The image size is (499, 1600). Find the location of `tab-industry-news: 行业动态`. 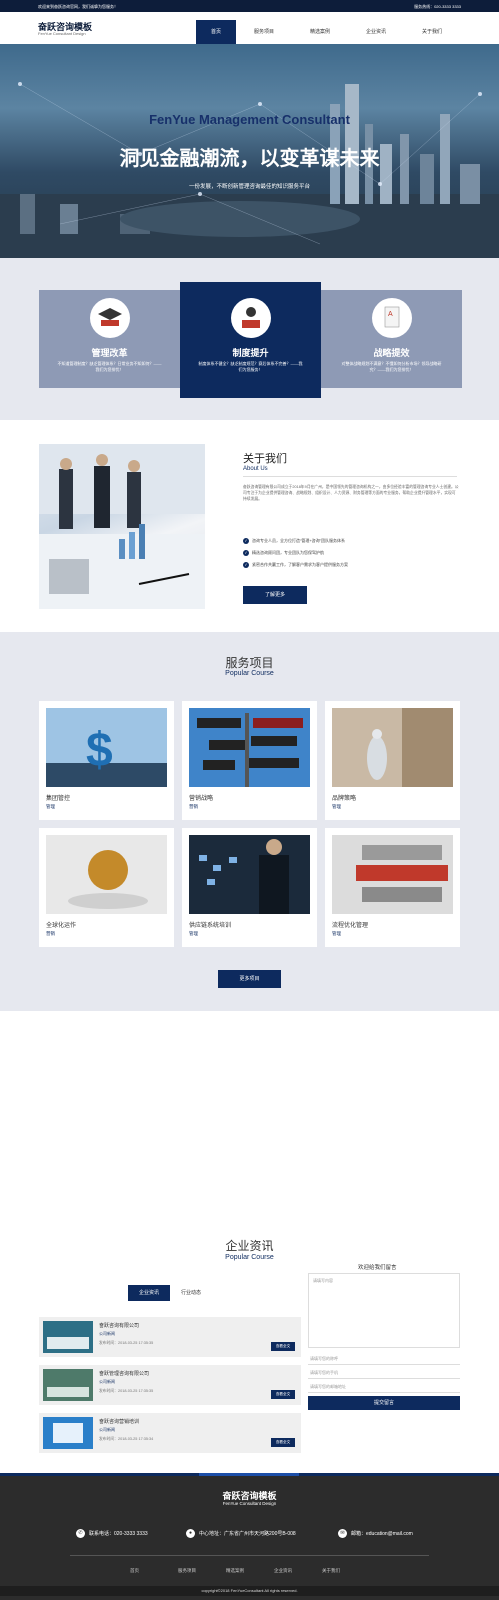

tab-industry-news: 行业动态 is located at coordinates (191, 1293).